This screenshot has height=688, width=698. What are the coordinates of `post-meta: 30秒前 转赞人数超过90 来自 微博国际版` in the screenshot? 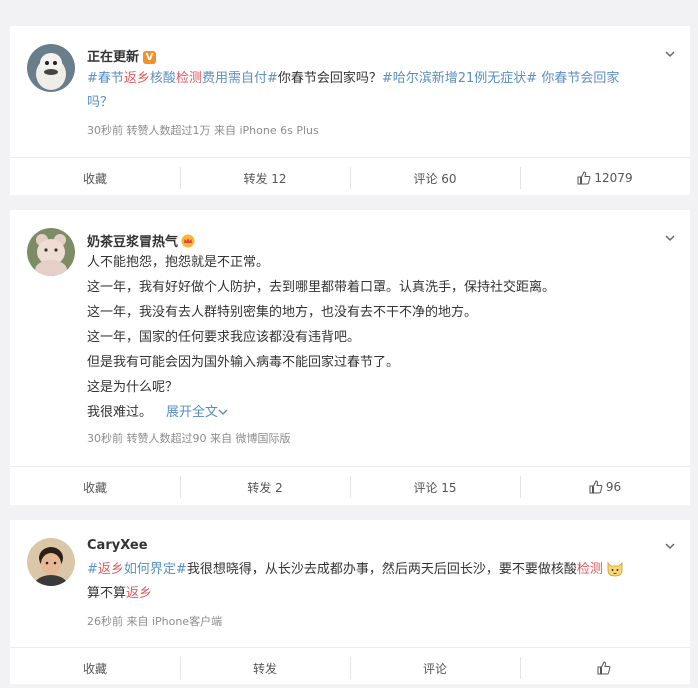 It's located at (189, 438).